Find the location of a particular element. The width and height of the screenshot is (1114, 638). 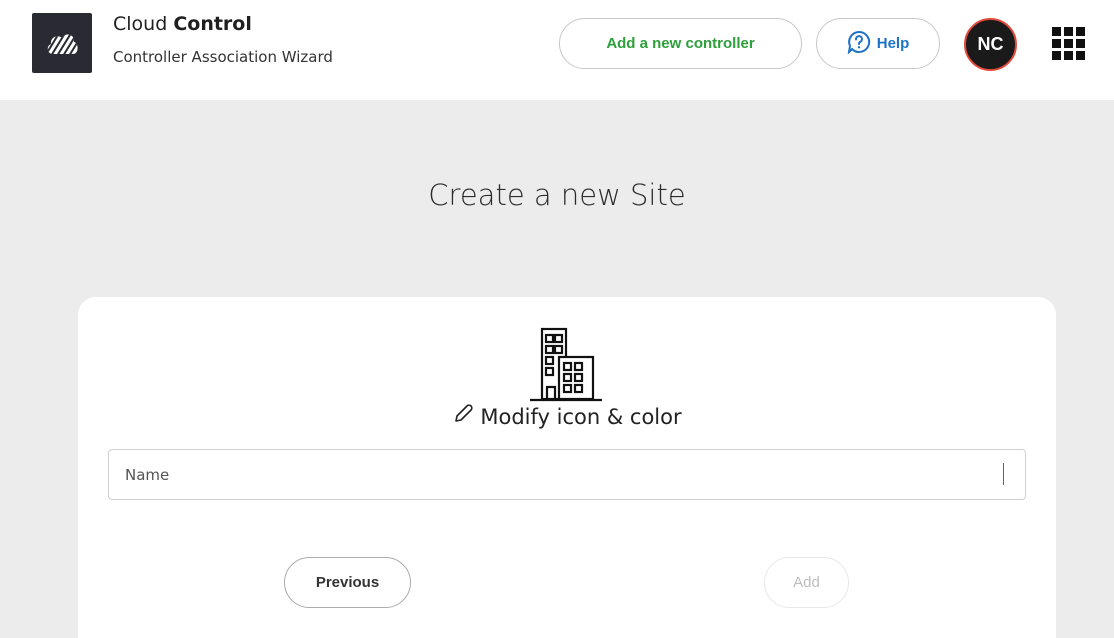

app-subtitle: Controller Association Wizard is located at coordinates (223, 57).